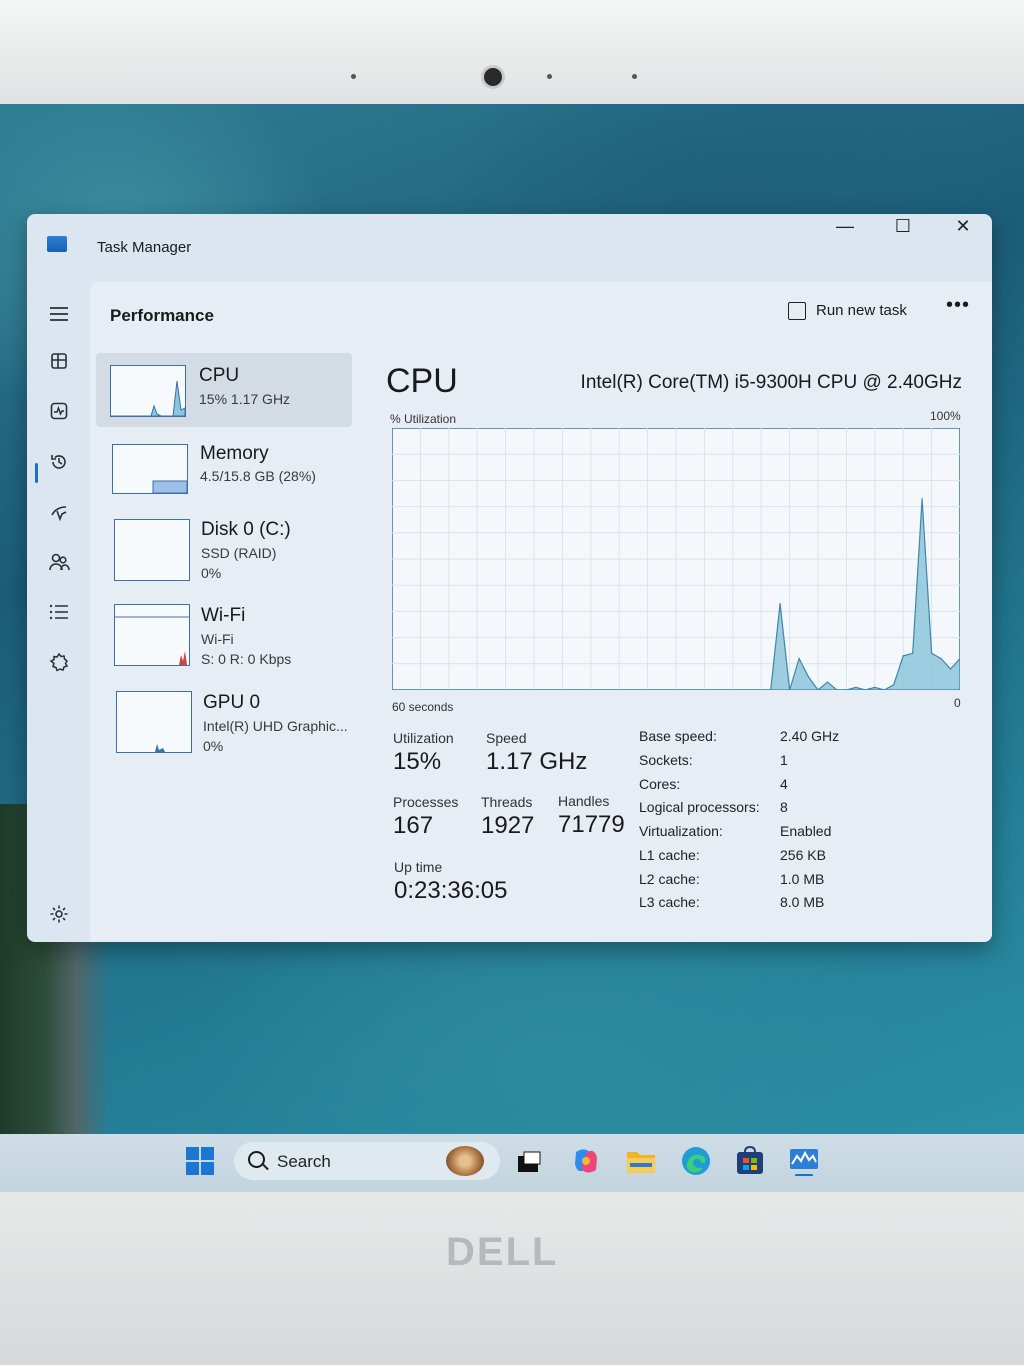 The image size is (1024, 1365). I want to click on spec-value: 8, so click(784, 807).